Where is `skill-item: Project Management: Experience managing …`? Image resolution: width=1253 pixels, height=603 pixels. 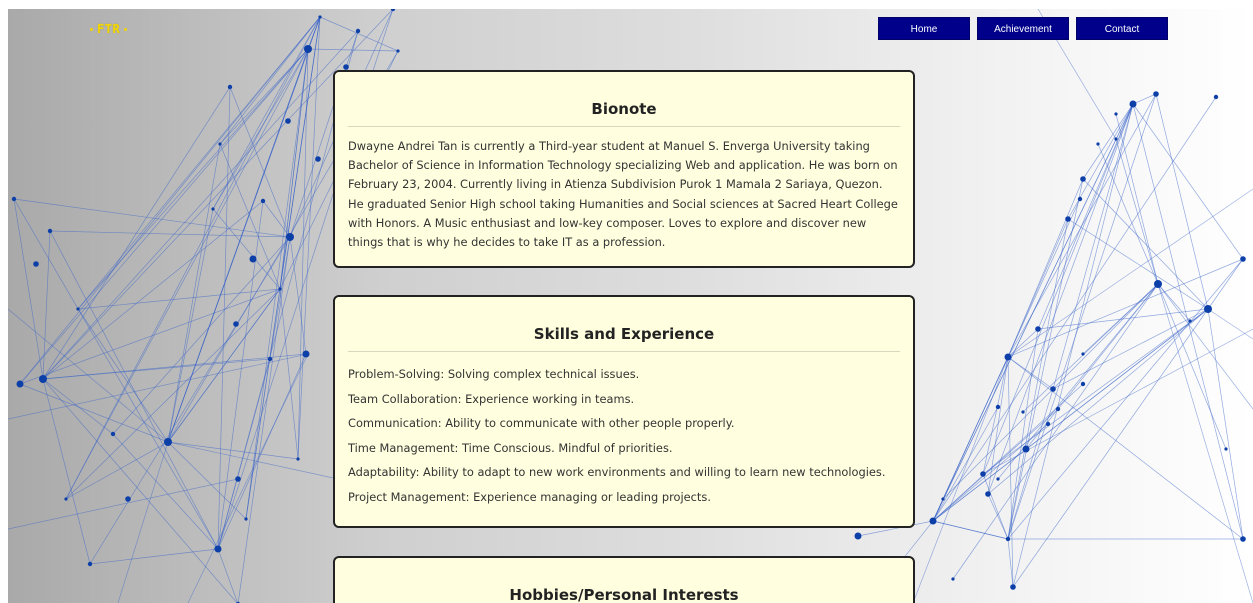
skill-item: Project Management: Experience managing … is located at coordinates (529, 496).